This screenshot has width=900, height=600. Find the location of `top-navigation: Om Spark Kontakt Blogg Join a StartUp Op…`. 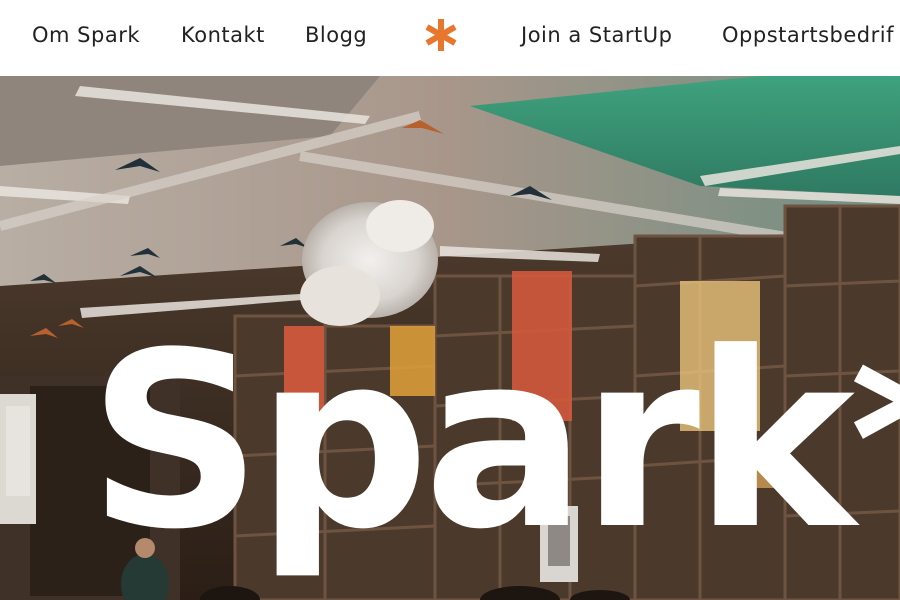

top-navigation: Om Spark Kontakt Blogg Join a StartUp Op… is located at coordinates (450, 38).